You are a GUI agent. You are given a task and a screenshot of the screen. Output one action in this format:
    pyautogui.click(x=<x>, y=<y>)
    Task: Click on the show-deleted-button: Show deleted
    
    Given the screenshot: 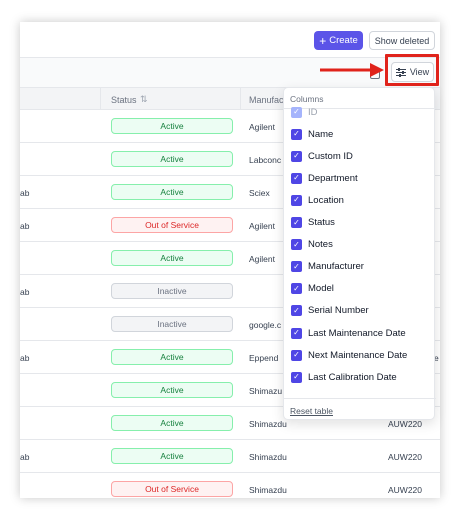 What is the action you would take?
    pyautogui.click(x=402, y=40)
    